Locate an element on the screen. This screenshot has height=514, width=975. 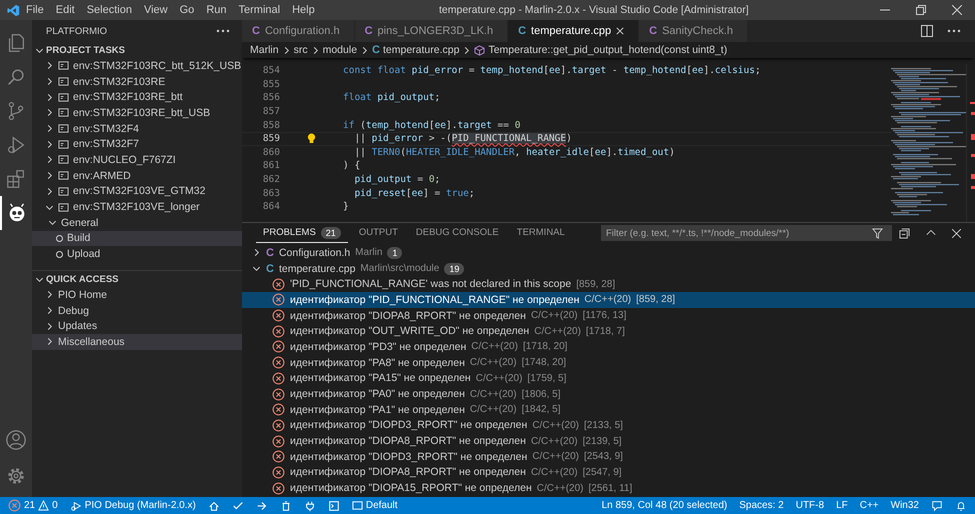
account-icon is located at coordinates (16, 440).